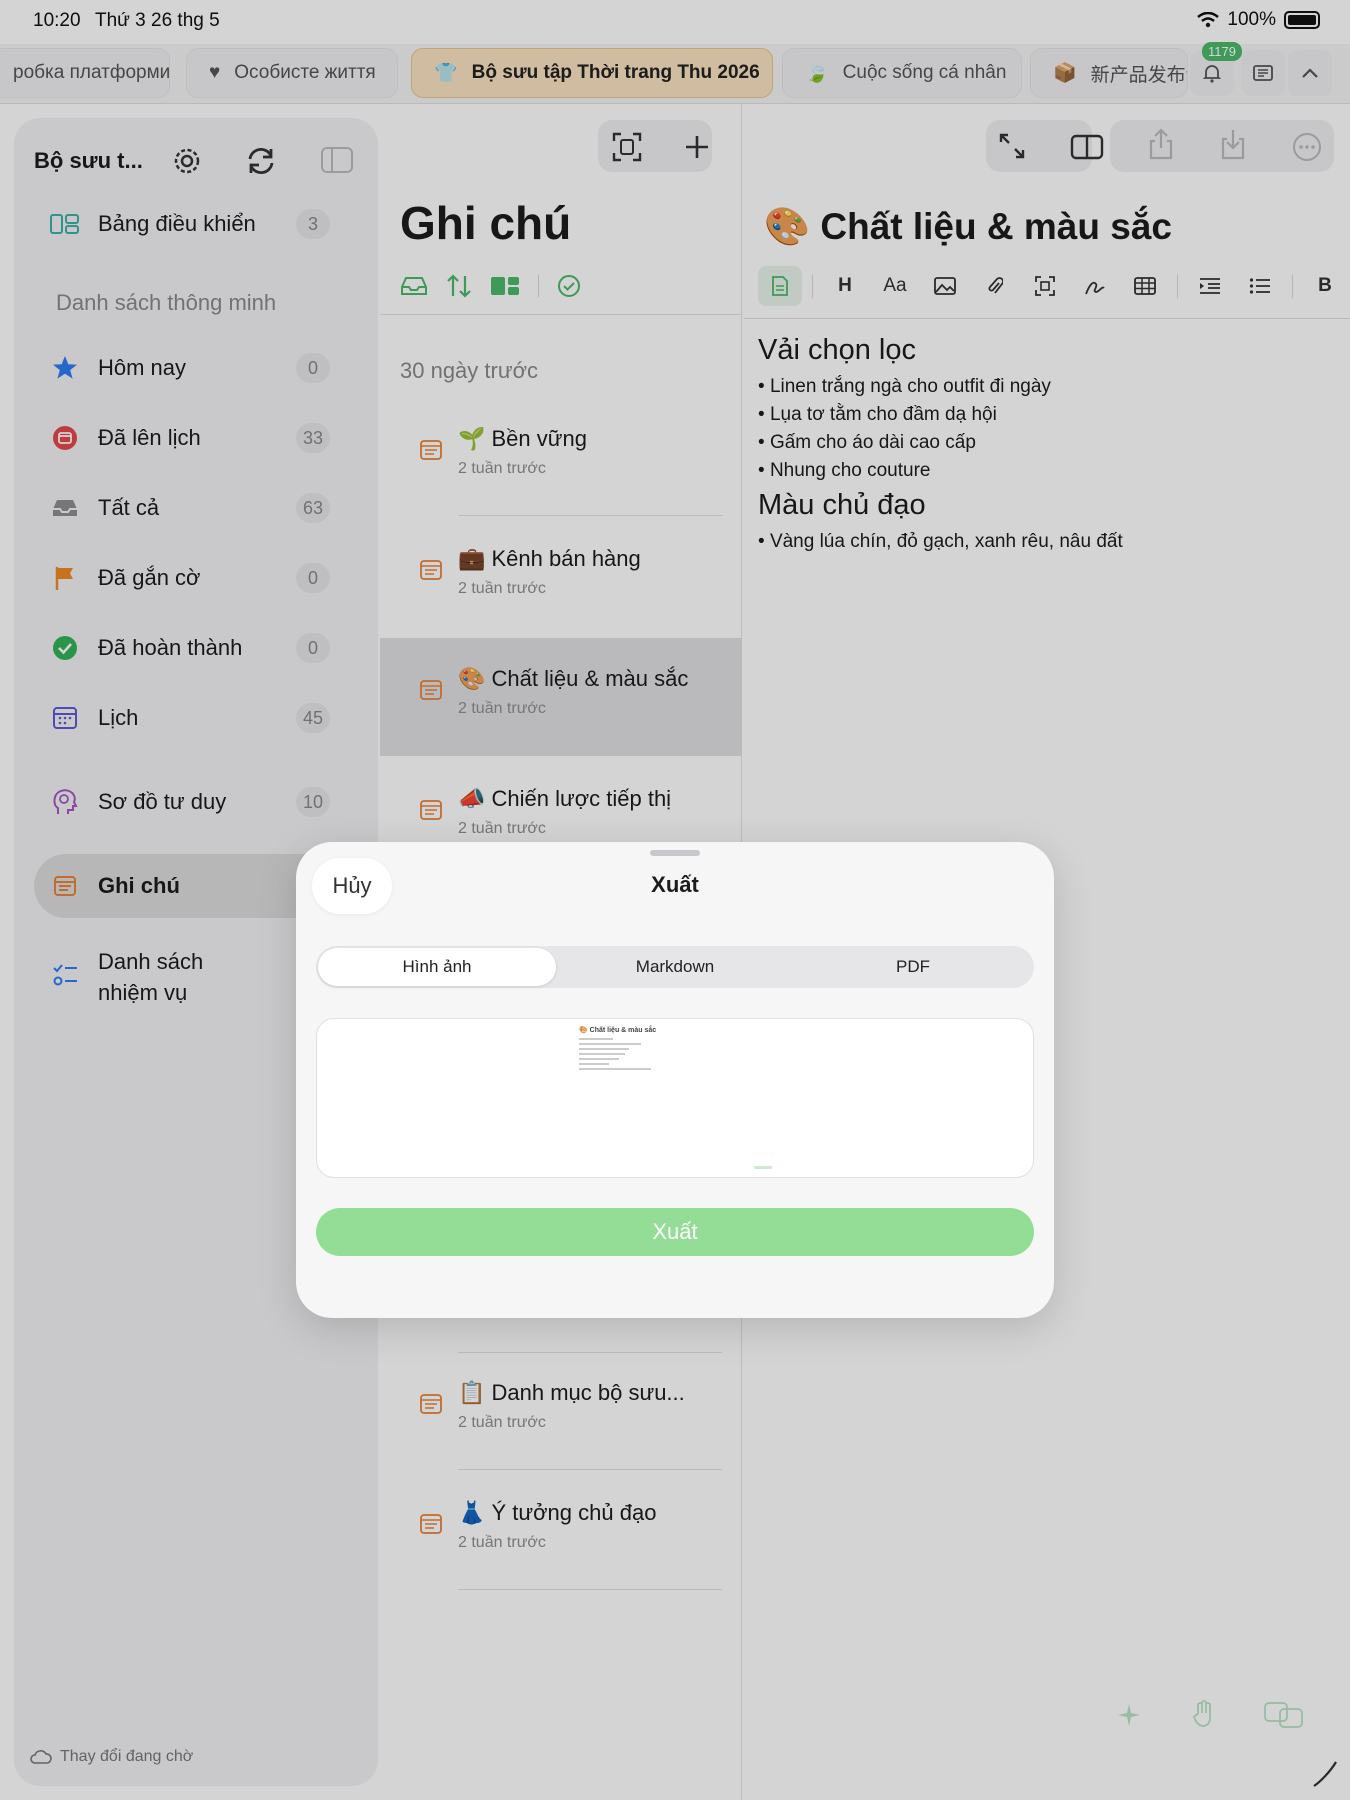 This screenshot has height=1800, width=1350. I want to click on format-option-image: Hình ảnh, so click(437, 967).